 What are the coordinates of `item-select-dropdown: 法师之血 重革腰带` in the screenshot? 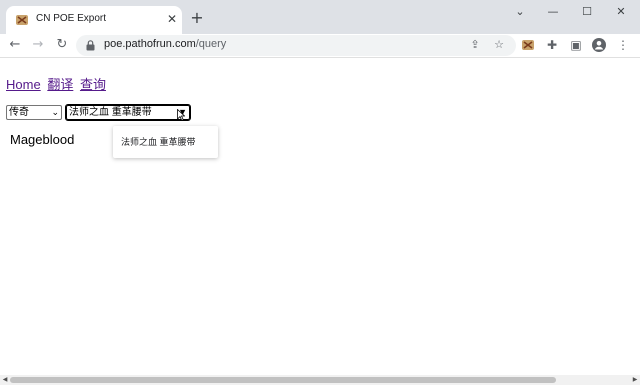 It's located at (165, 142).